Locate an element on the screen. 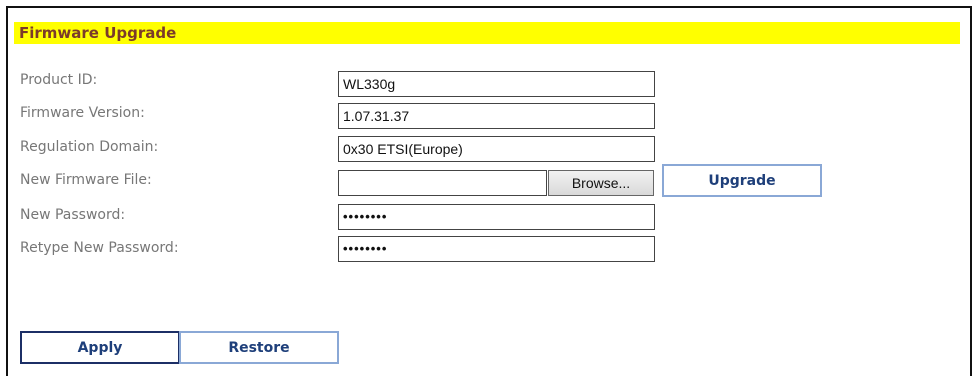  restore-button: Restore is located at coordinates (259, 347).